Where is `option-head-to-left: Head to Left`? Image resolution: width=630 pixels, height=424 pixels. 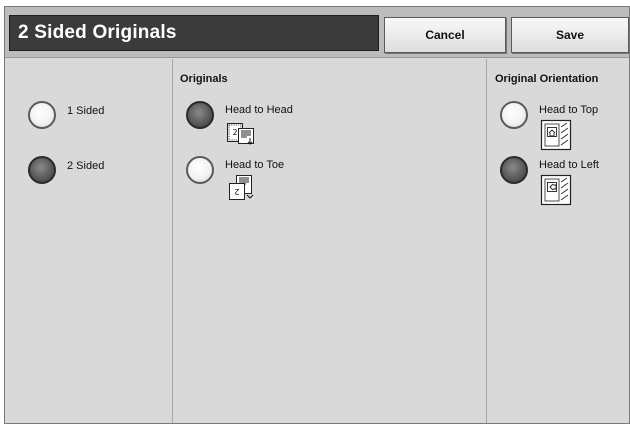 option-head-to-left: Head to Left is located at coordinates (562, 182).